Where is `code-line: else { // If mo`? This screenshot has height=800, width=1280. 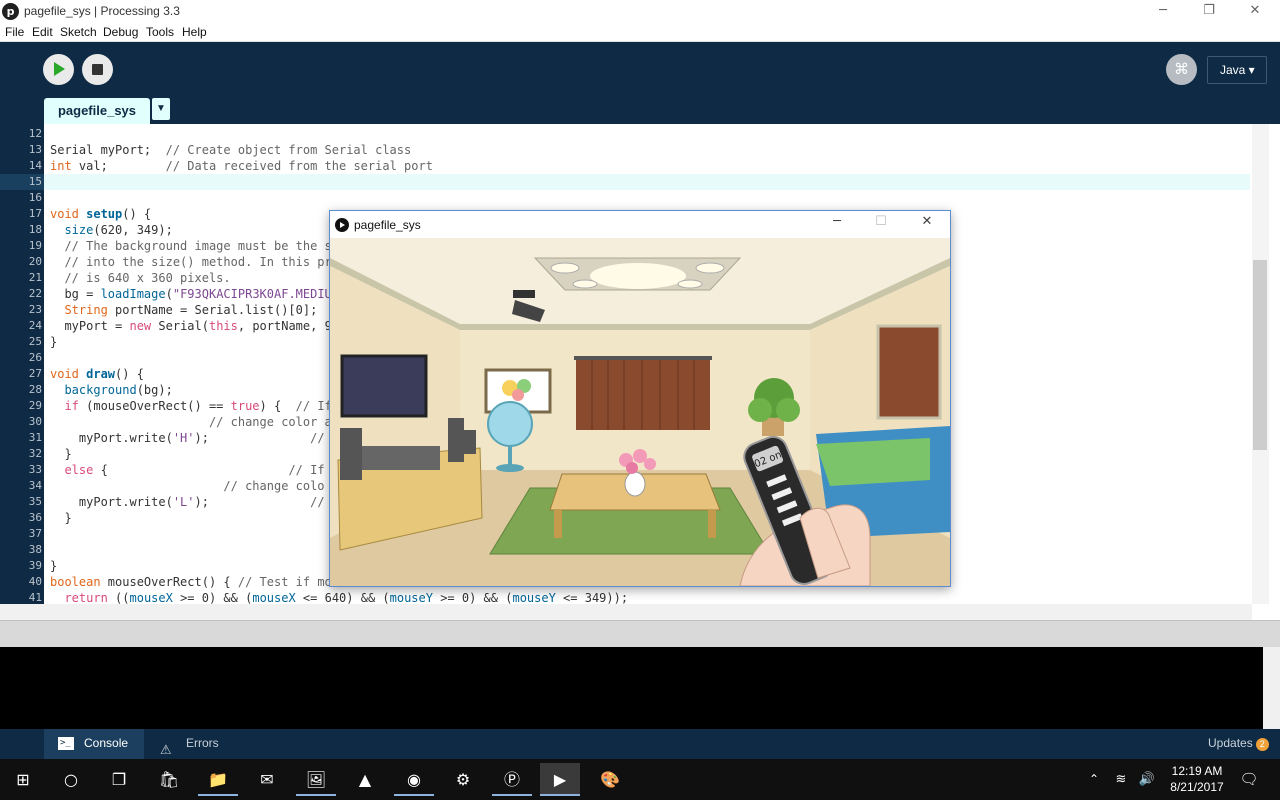 code-line: else { // If mo is located at coordinates (205, 470).